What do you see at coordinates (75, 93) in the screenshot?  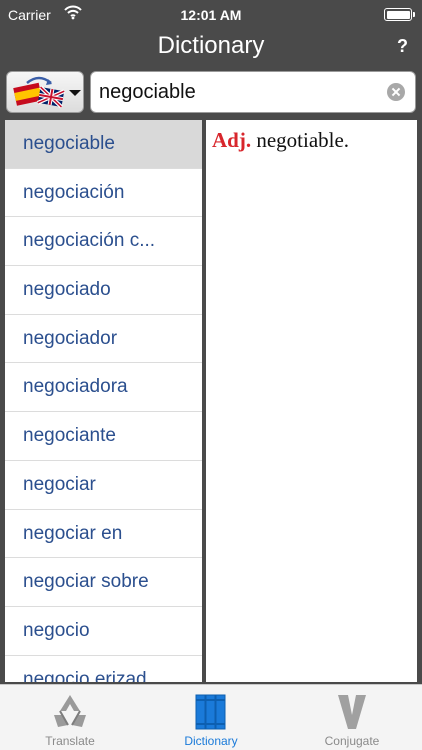 I see `chevron-down-icon` at bounding box center [75, 93].